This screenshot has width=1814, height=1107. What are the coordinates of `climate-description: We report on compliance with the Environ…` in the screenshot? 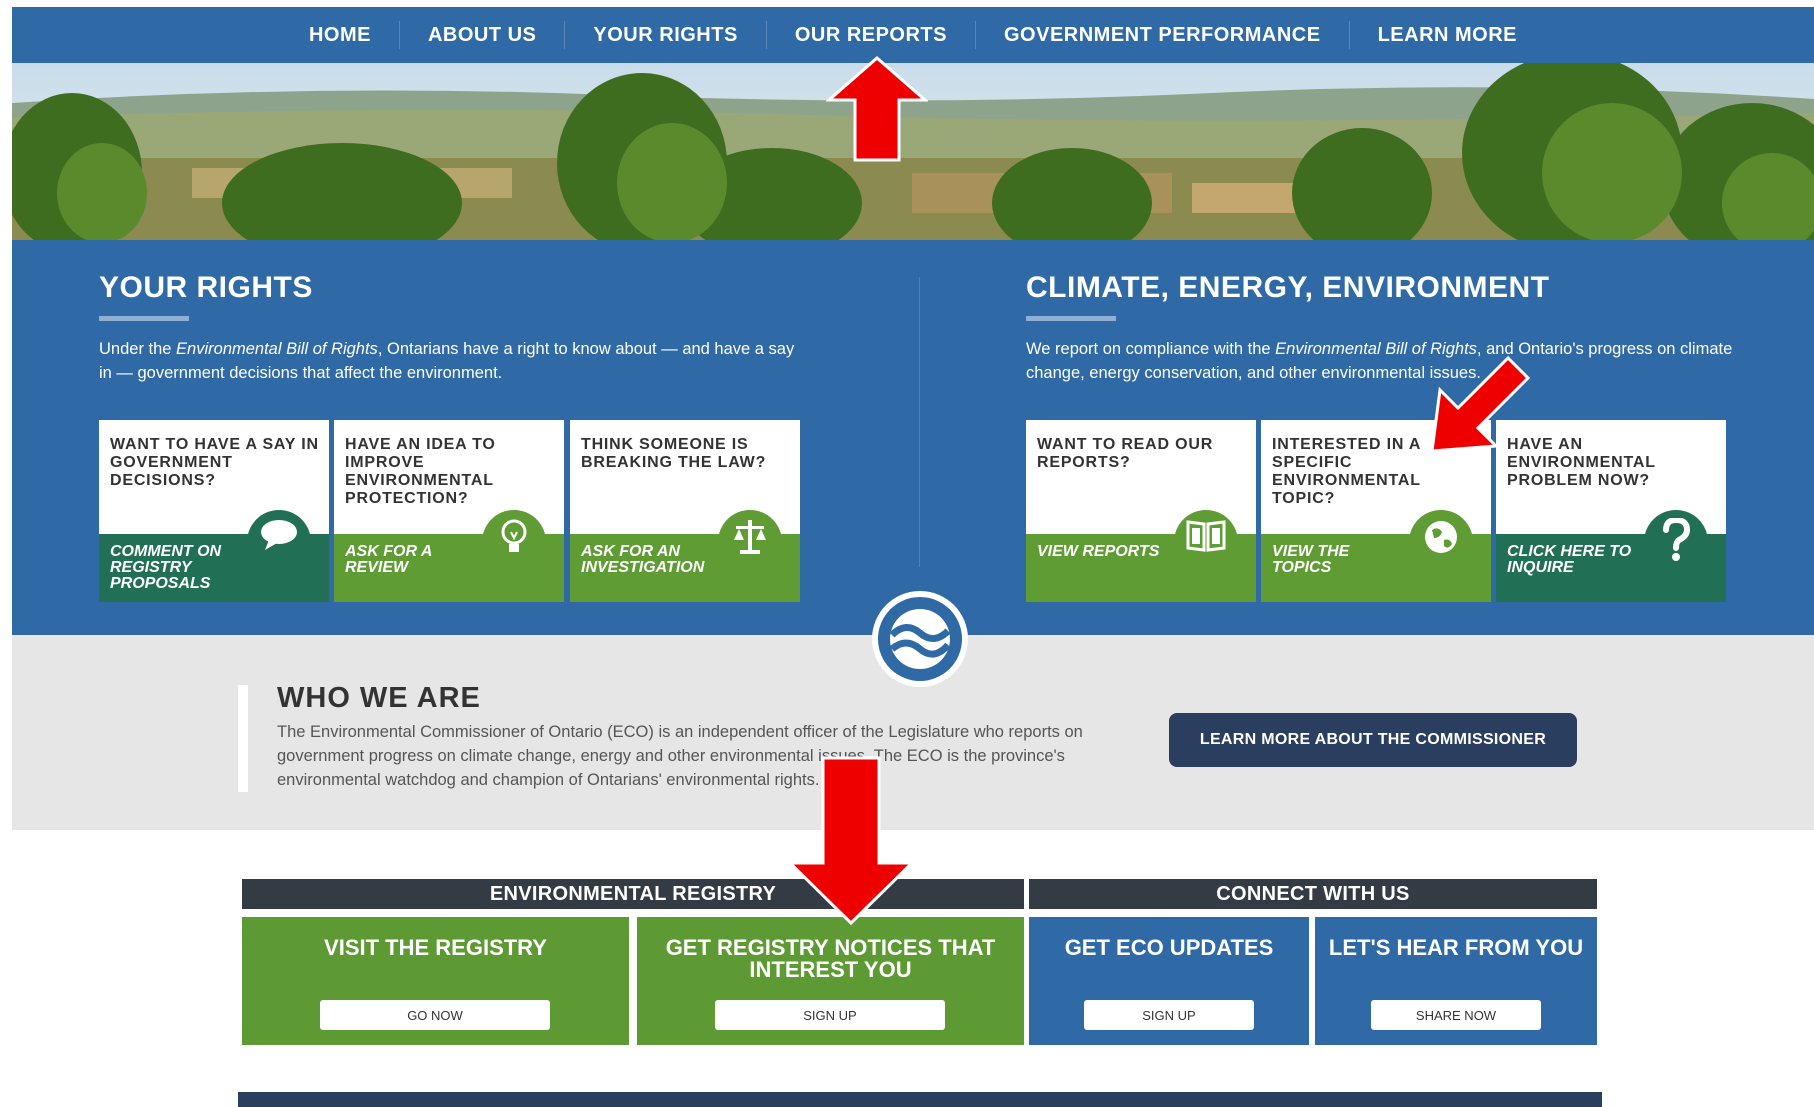 It's located at (1379, 361).